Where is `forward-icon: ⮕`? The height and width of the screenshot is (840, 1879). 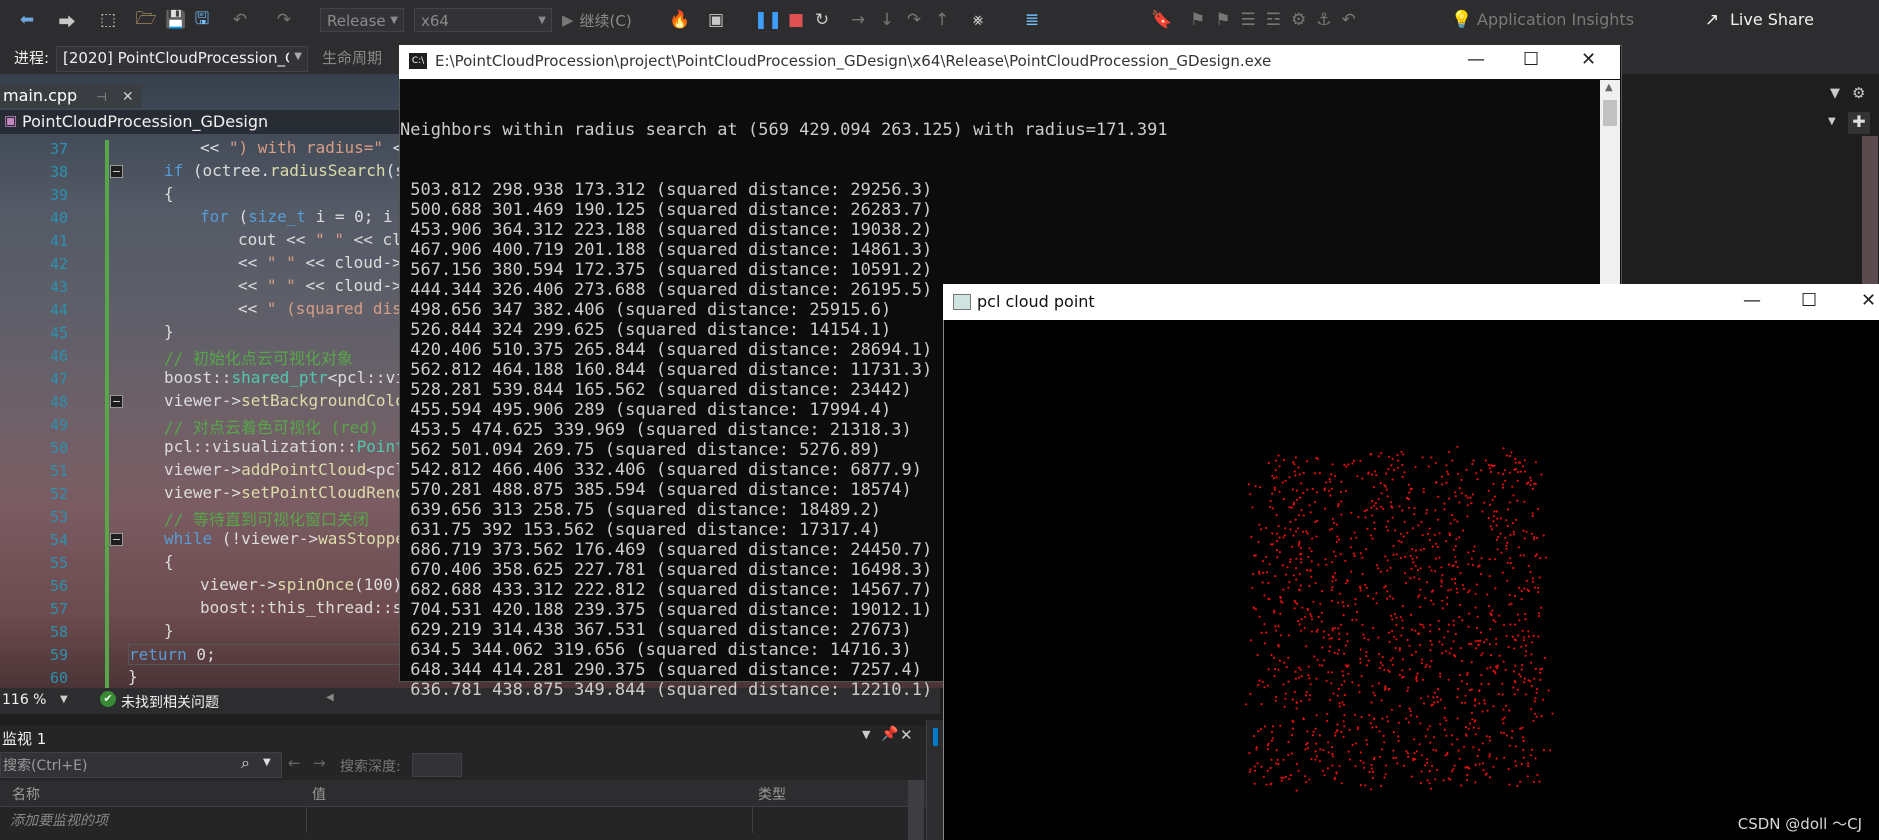
forward-icon: ⮕ is located at coordinates (67, 20).